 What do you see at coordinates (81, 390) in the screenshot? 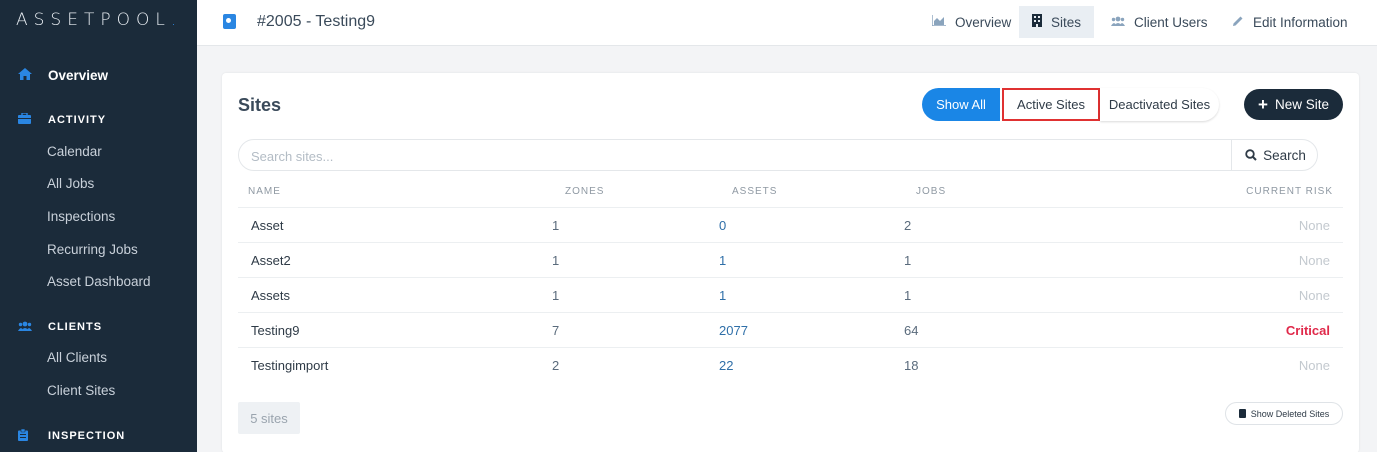
I see `sidebar-item-client-sites: Client Sites` at bounding box center [81, 390].